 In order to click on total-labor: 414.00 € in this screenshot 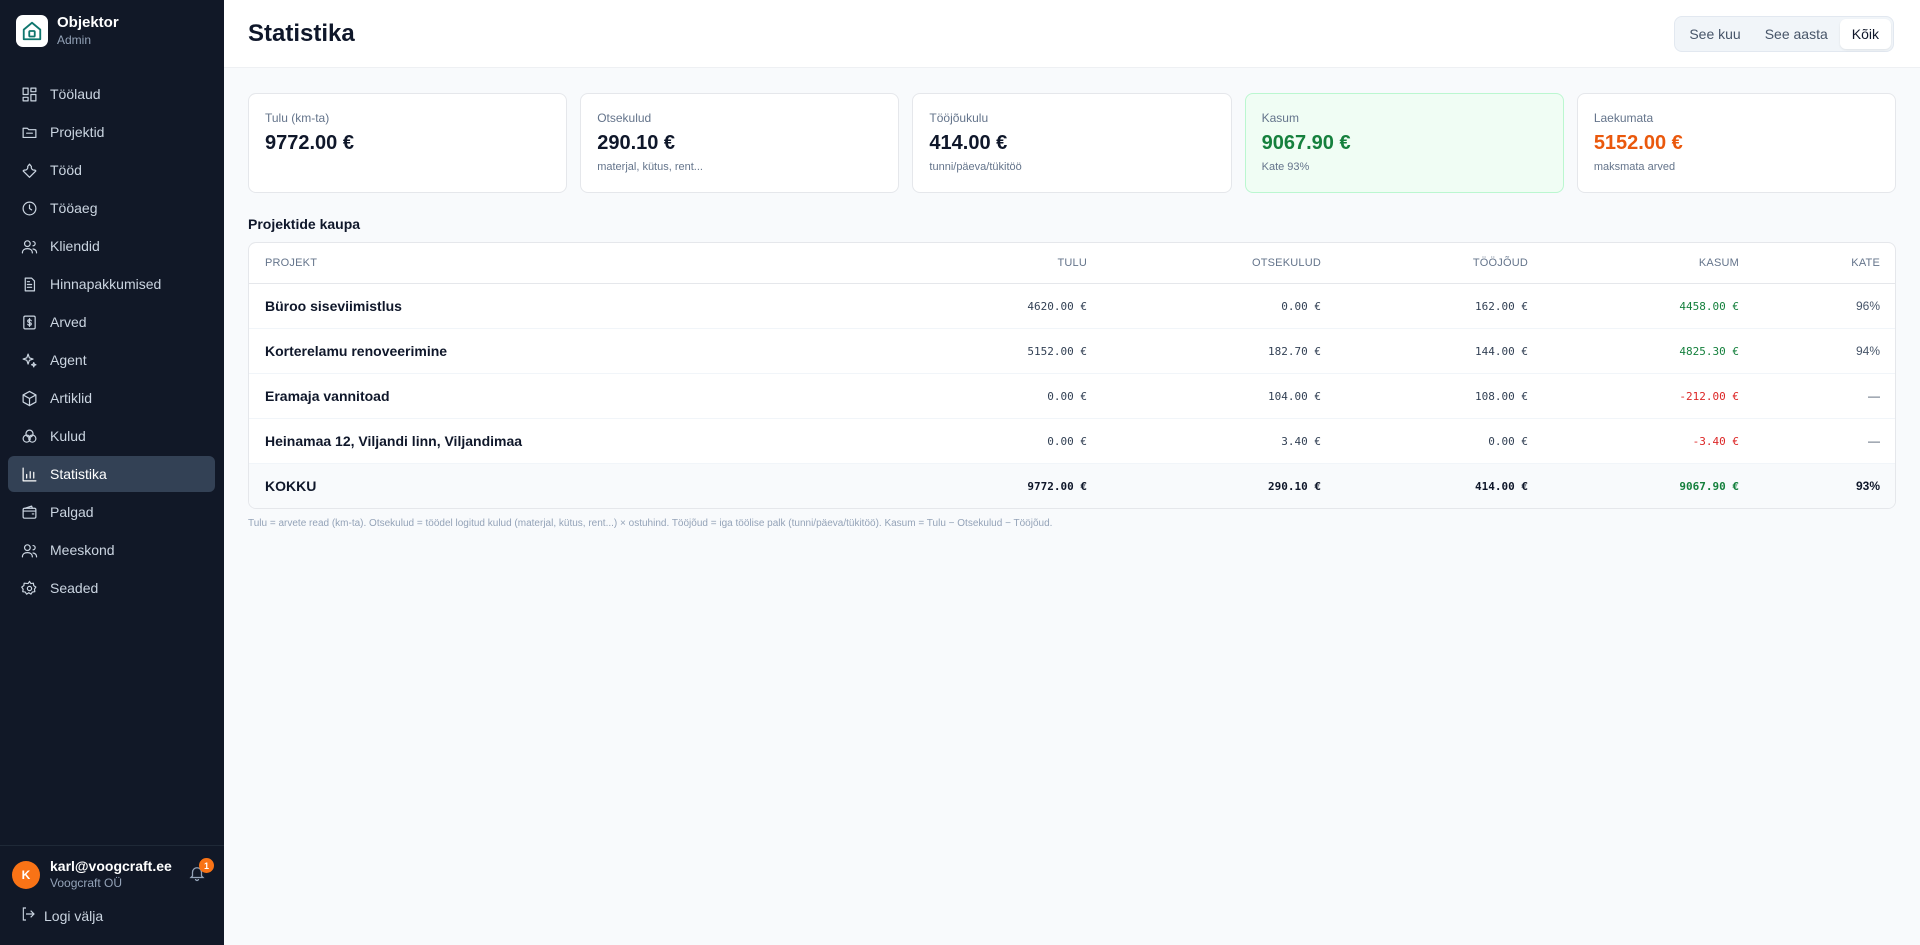, I will do `click(1501, 486)`.